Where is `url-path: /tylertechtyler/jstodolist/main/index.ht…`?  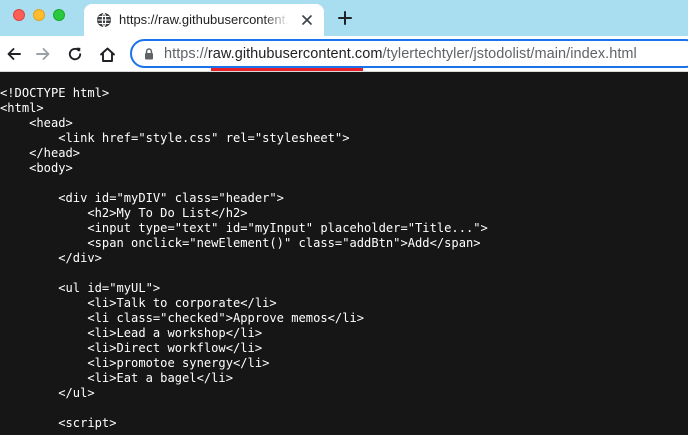 url-path: /tylertechtyler/jstodolist/main/index.ht… is located at coordinates (509, 54).